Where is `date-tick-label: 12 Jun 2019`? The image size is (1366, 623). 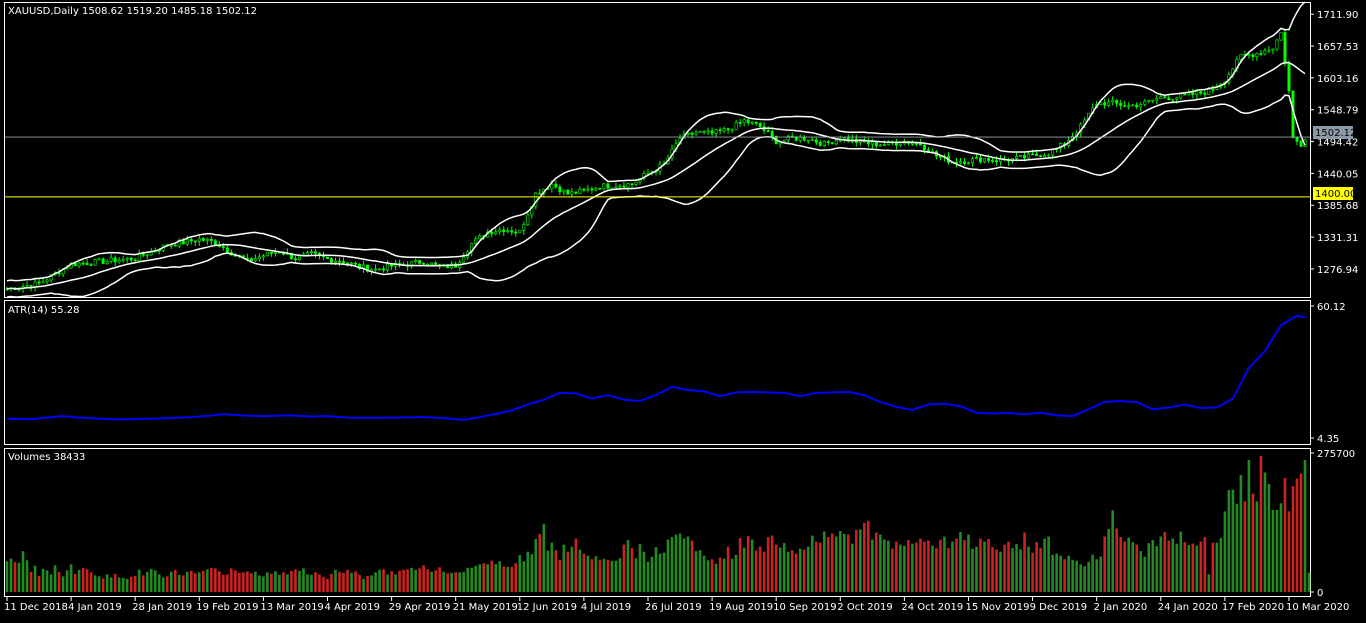 date-tick-label: 12 Jun 2019 is located at coordinates (547, 607).